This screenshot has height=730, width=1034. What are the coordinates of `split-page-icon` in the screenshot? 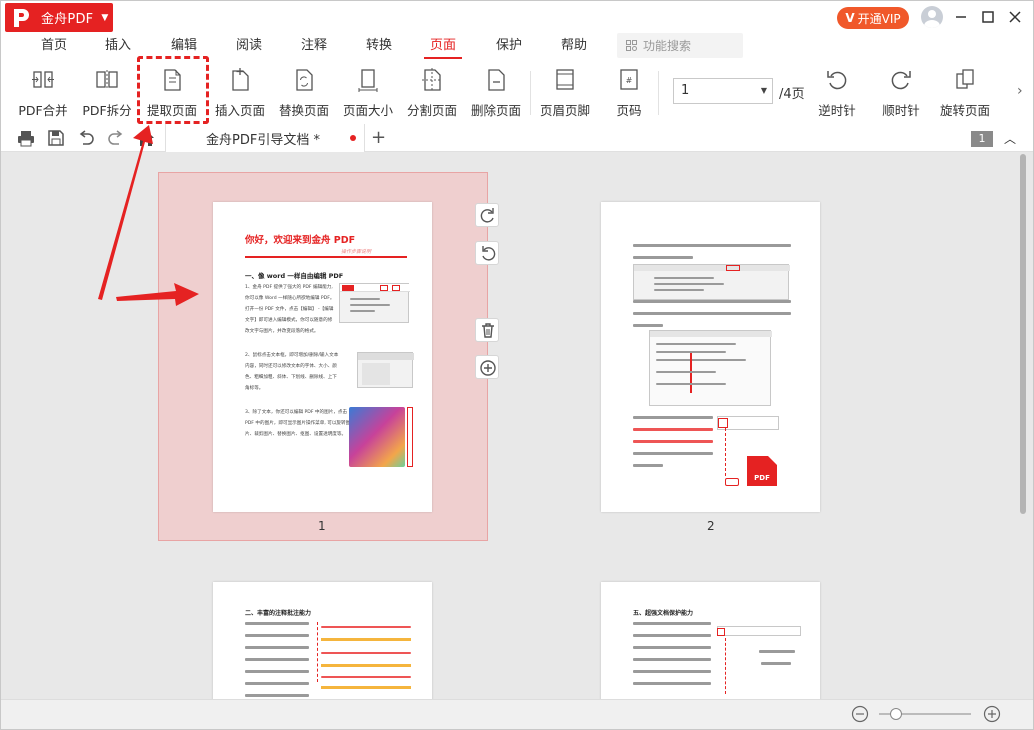 It's located at (432, 80).